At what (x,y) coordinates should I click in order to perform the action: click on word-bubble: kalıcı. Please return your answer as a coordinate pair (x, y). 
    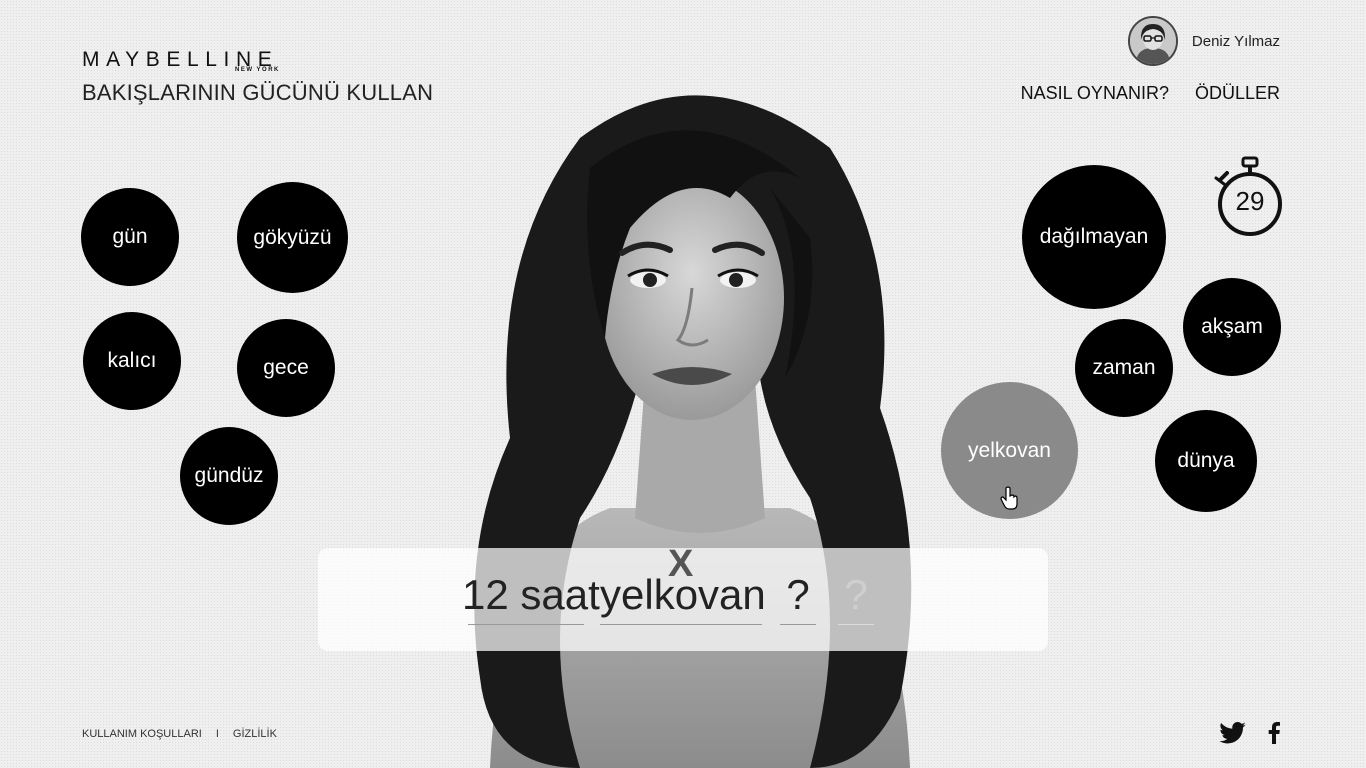
    Looking at the image, I should click on (132, 361).